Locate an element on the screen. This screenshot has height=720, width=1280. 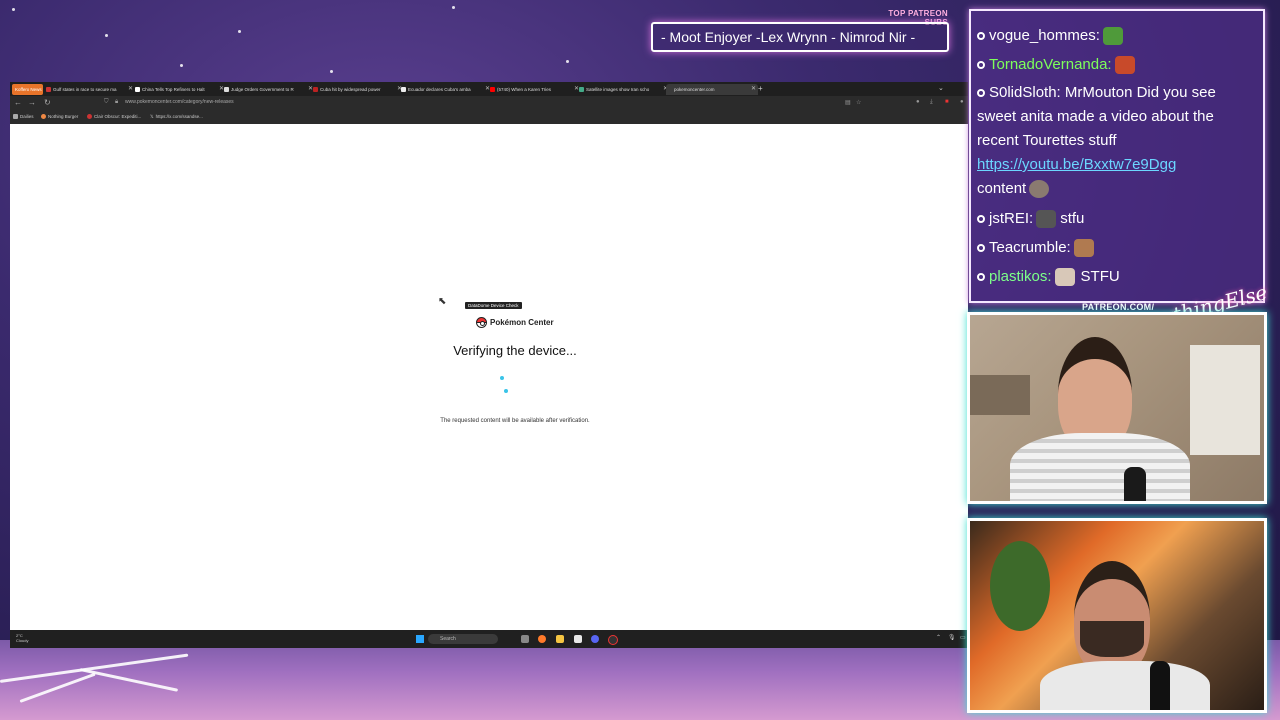
extension-icon: ● is located at coordinates (918, 102).